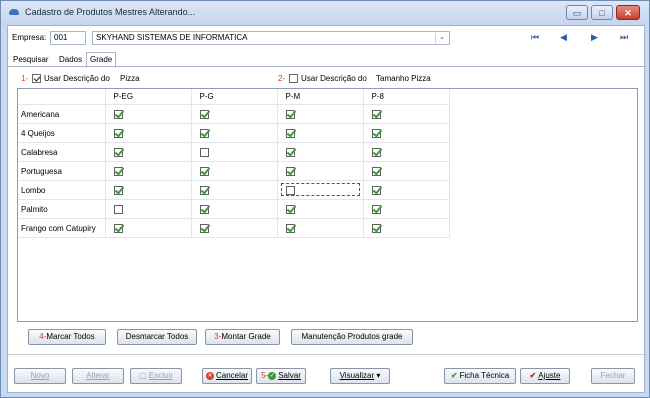 This screenshot has width=650, height=398. I want to click on ficha-label: Ficha Técnica, so click(484, 375).